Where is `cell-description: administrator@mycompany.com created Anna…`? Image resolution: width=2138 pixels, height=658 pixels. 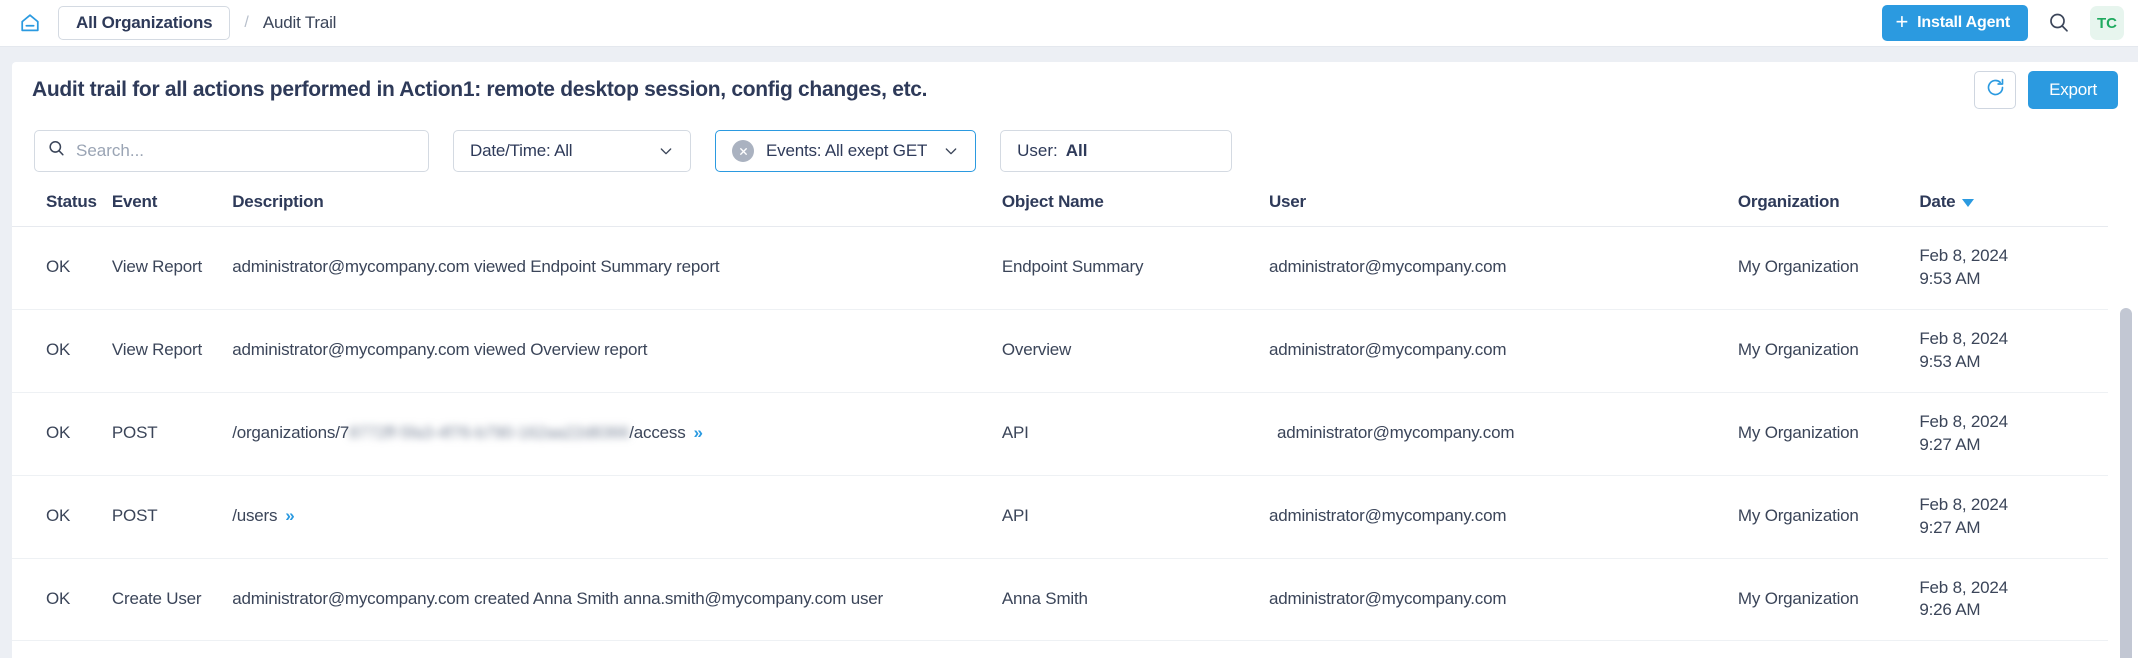
cell-description: administrator@mycompany.com created Anna… is located at coordinates (617, 600).